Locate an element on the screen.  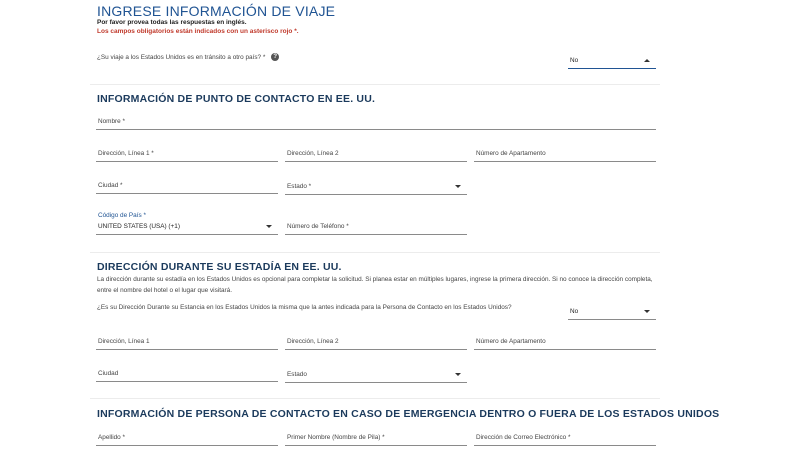
stay-apt-label: Número de Apartamento is located at coordinates (511, 341).